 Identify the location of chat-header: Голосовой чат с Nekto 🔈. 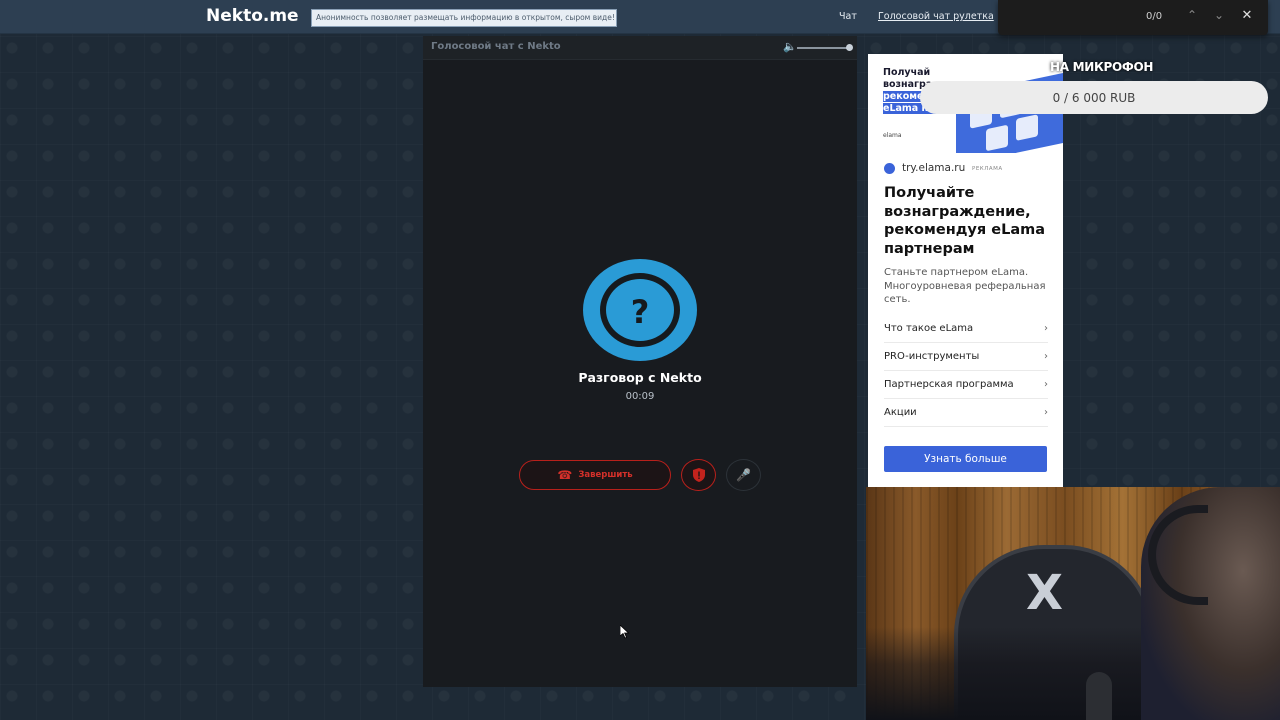
(640, 48).